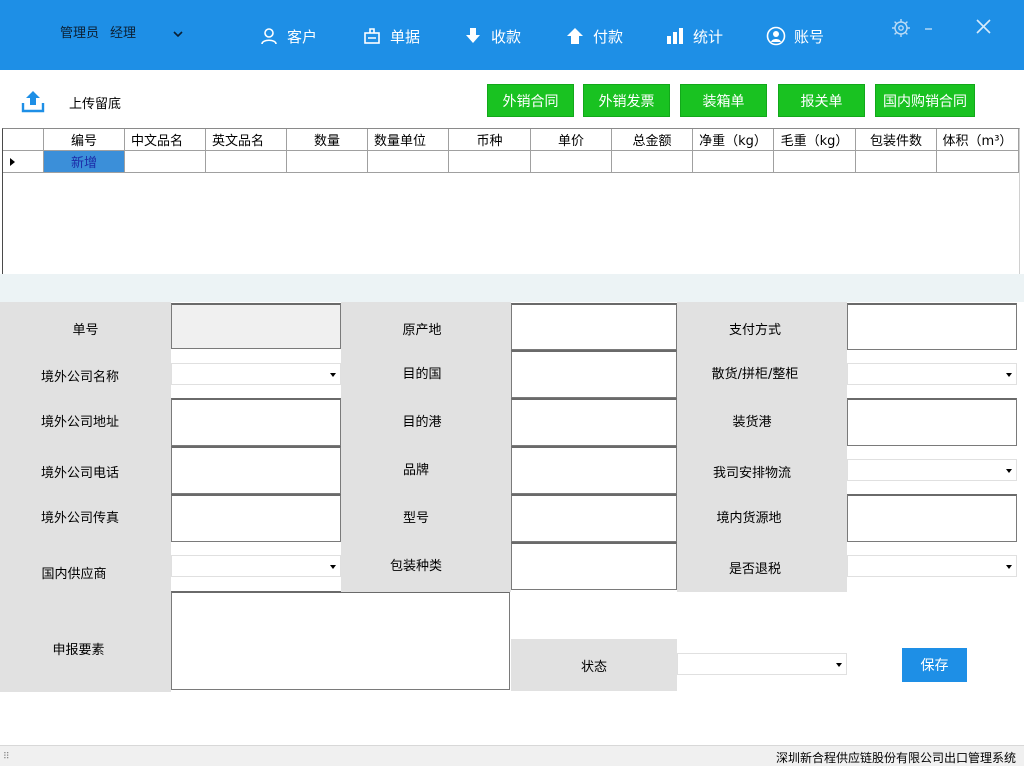 This screenshot has width=1024, height=772. What do you see at coordinates (422, 330) in the screenshot?
I see `origin-label: 原产地` at bounding box center [422, 330].